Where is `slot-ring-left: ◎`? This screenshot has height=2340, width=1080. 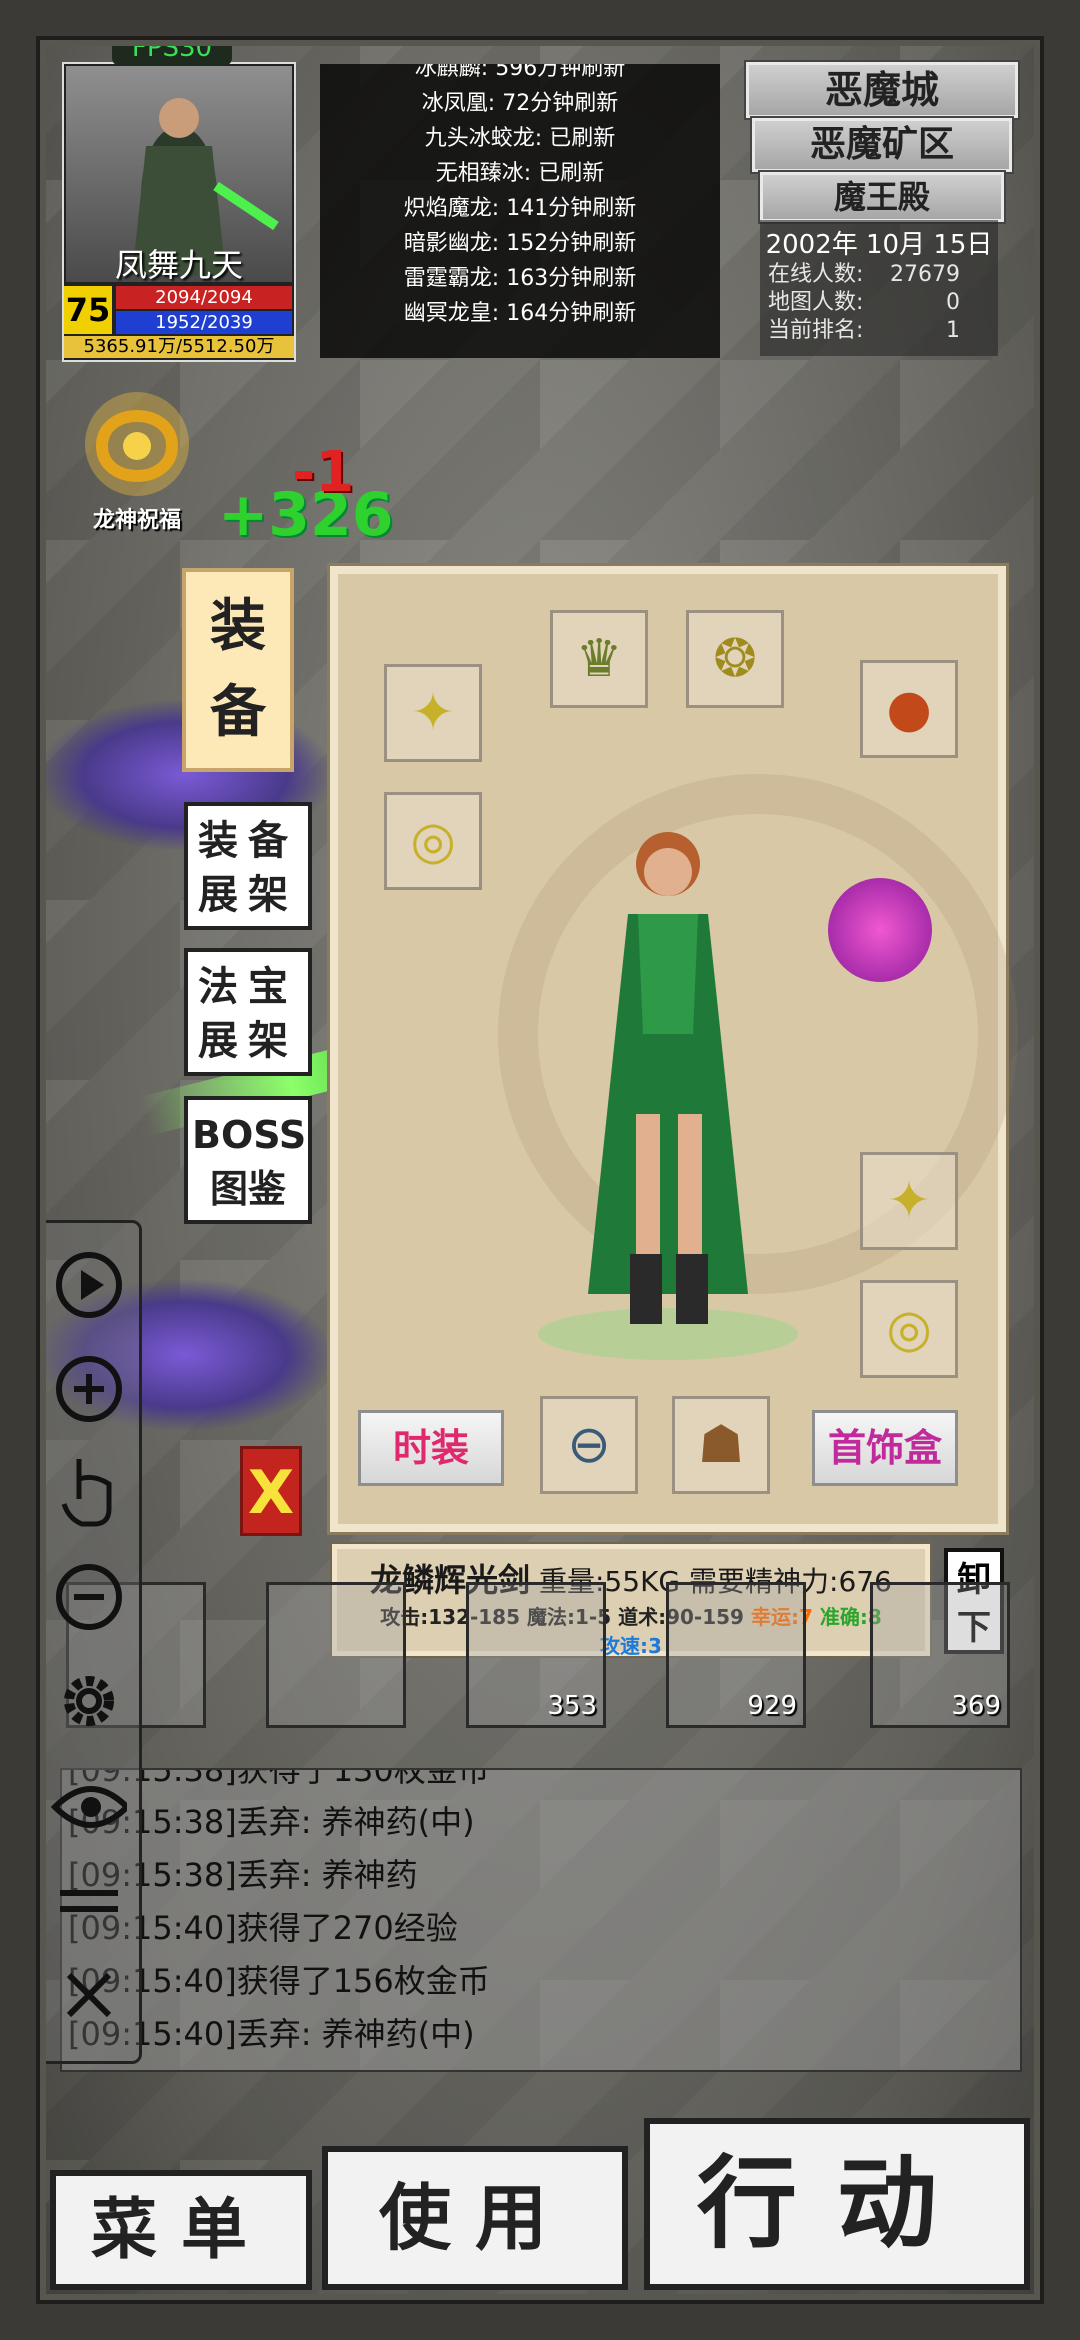 slot-ring-left: ◎ is located at coordinates (433, 841).